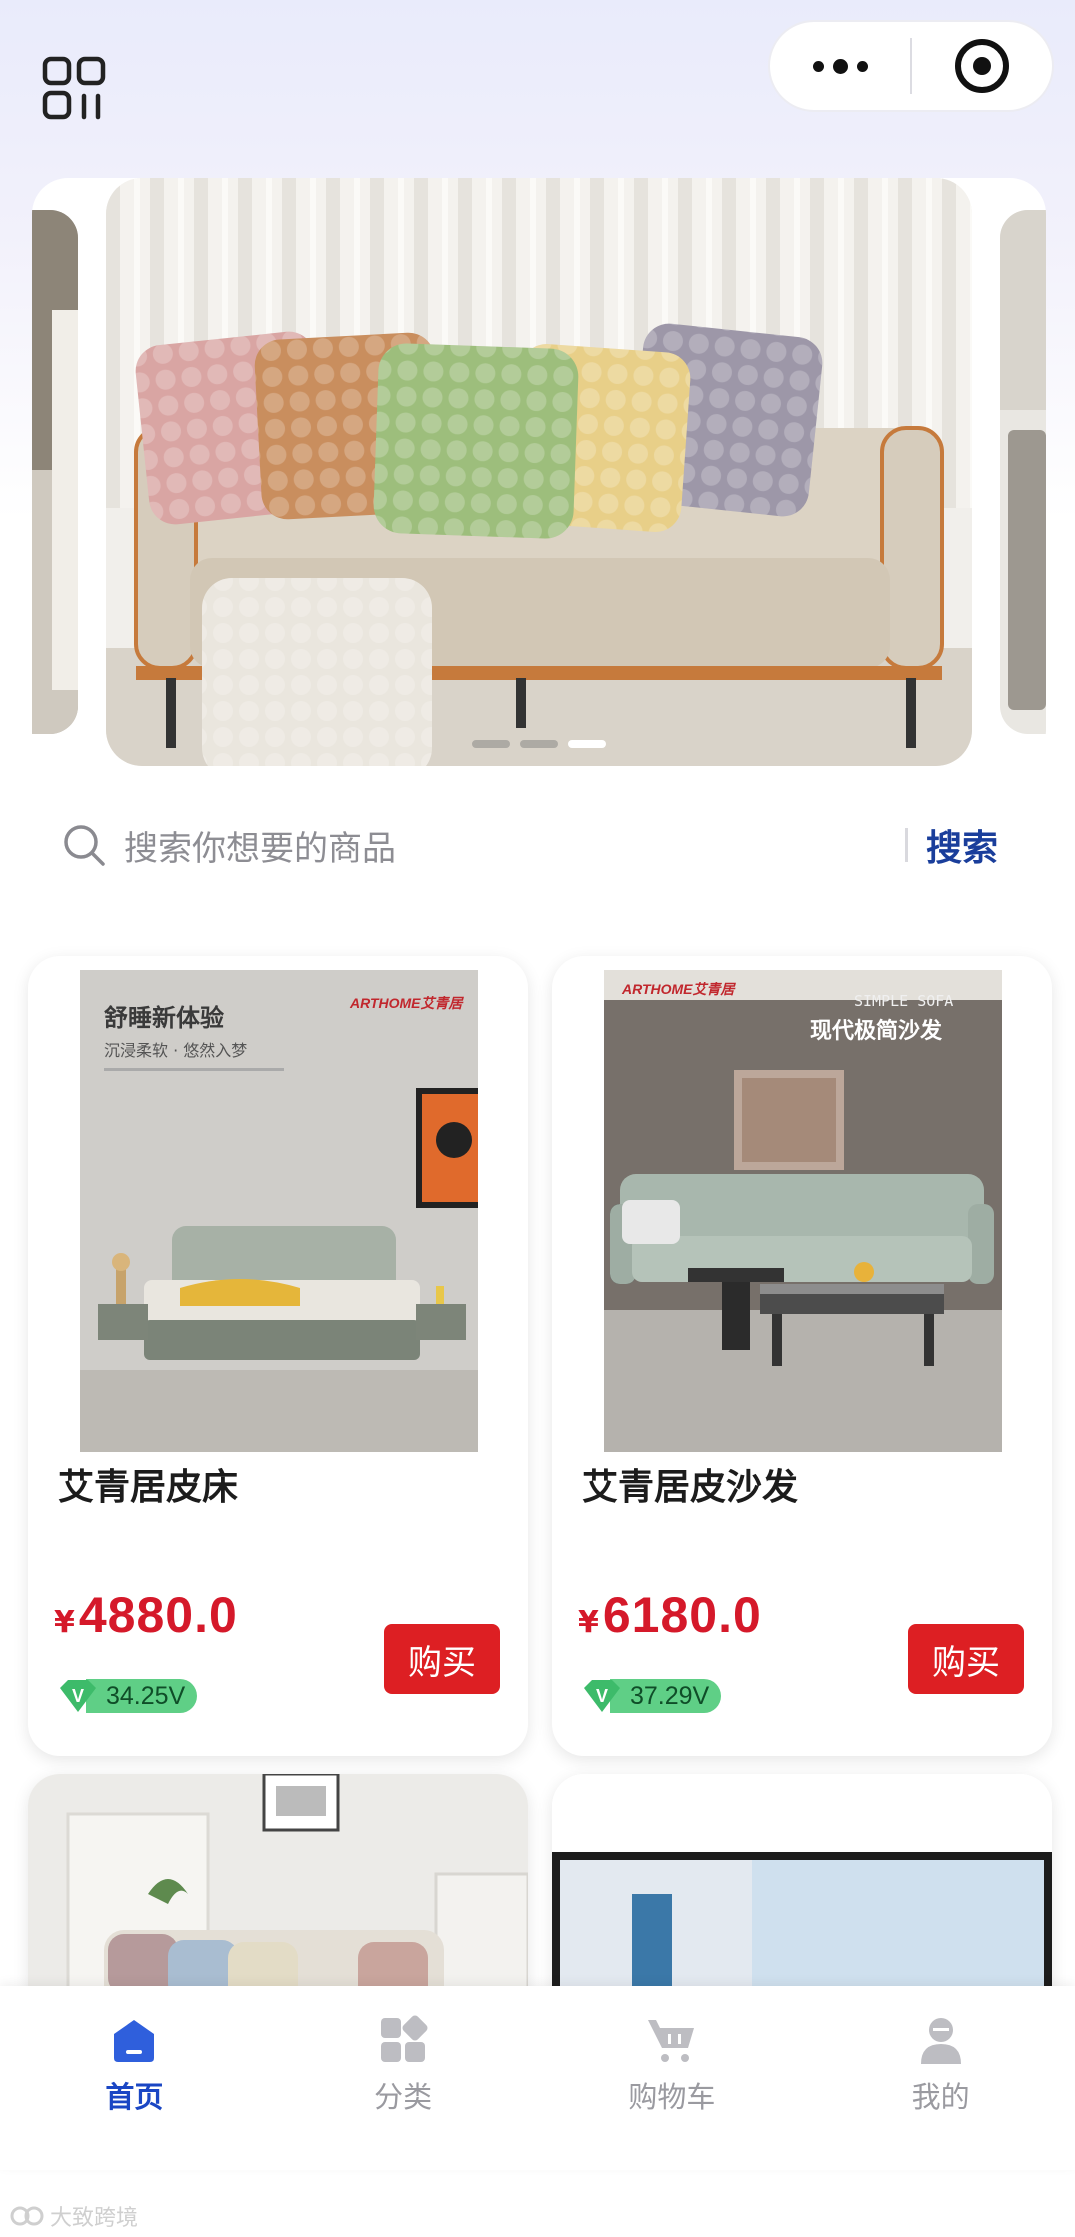 Image resolution: width=1075 pixels, height=2237 pixels. What do you see at coordinates (403, 2097) in the screenshot?
I see `tab-label: 分类` at bounding box center [403, 2097].